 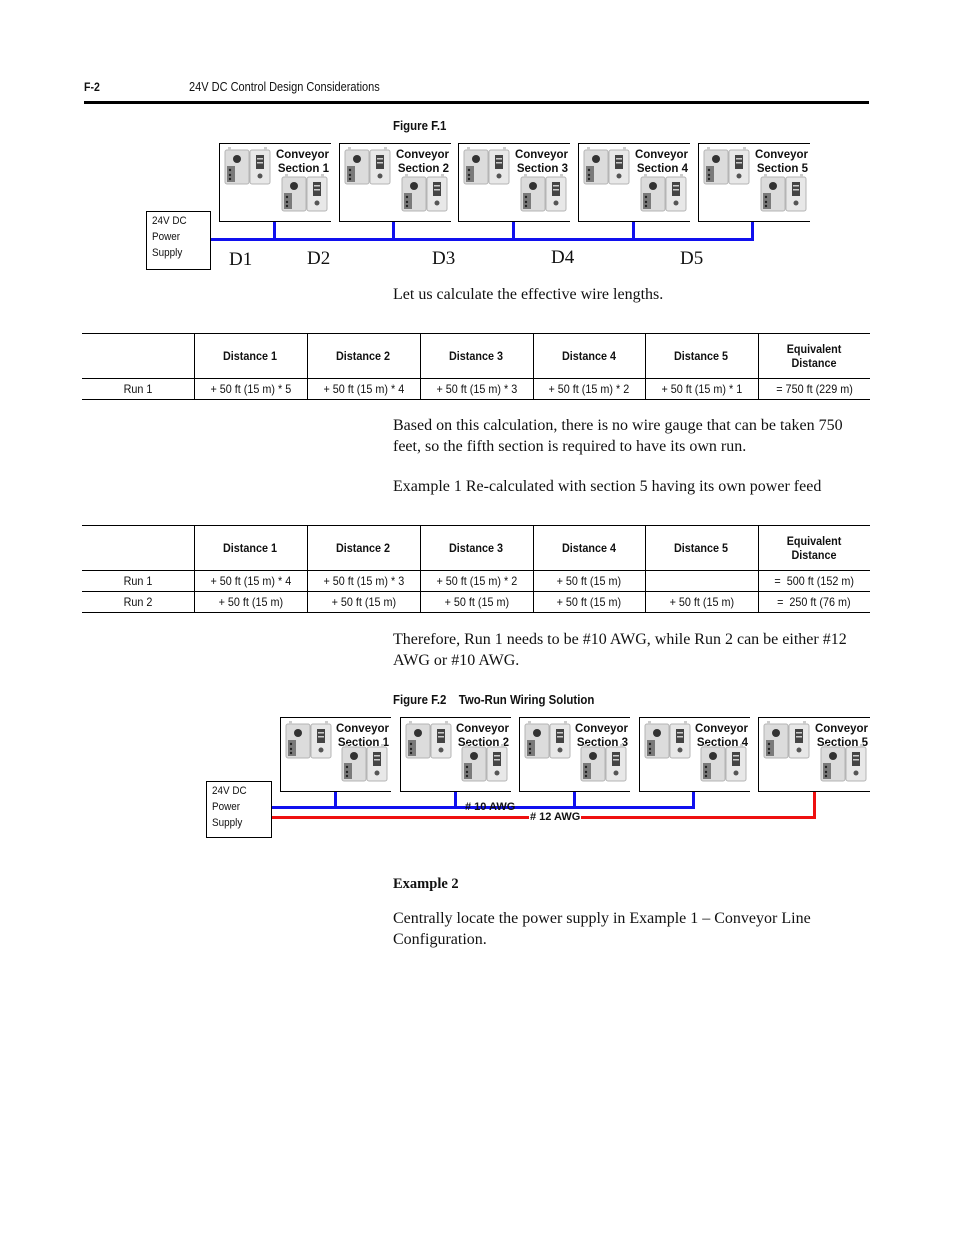 I want to click on cell-text: + 50 ft (15 m) * 1, so click(x=701, y=389).